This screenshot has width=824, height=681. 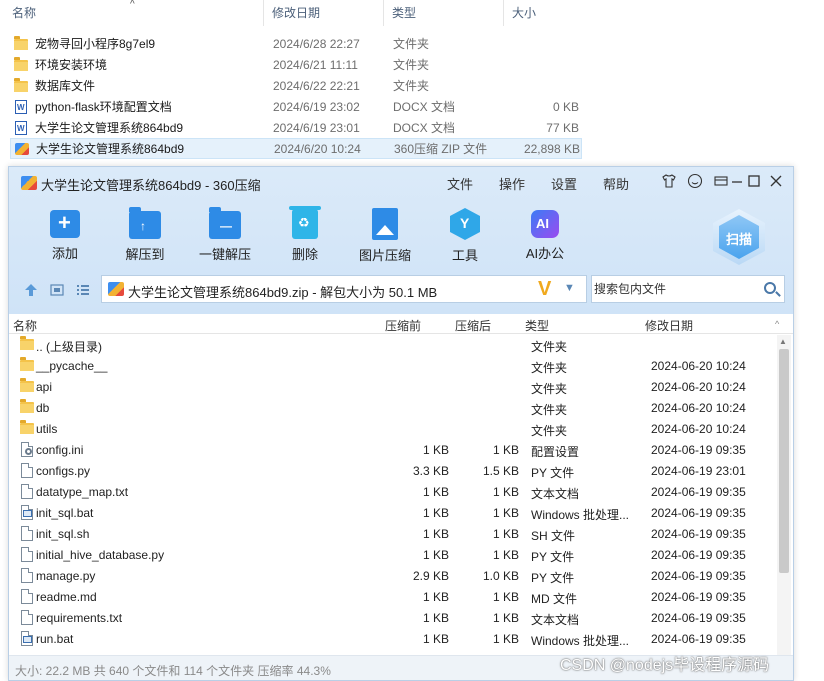 I want to click on file-type: 文本文档, so click(x=555, y=494).